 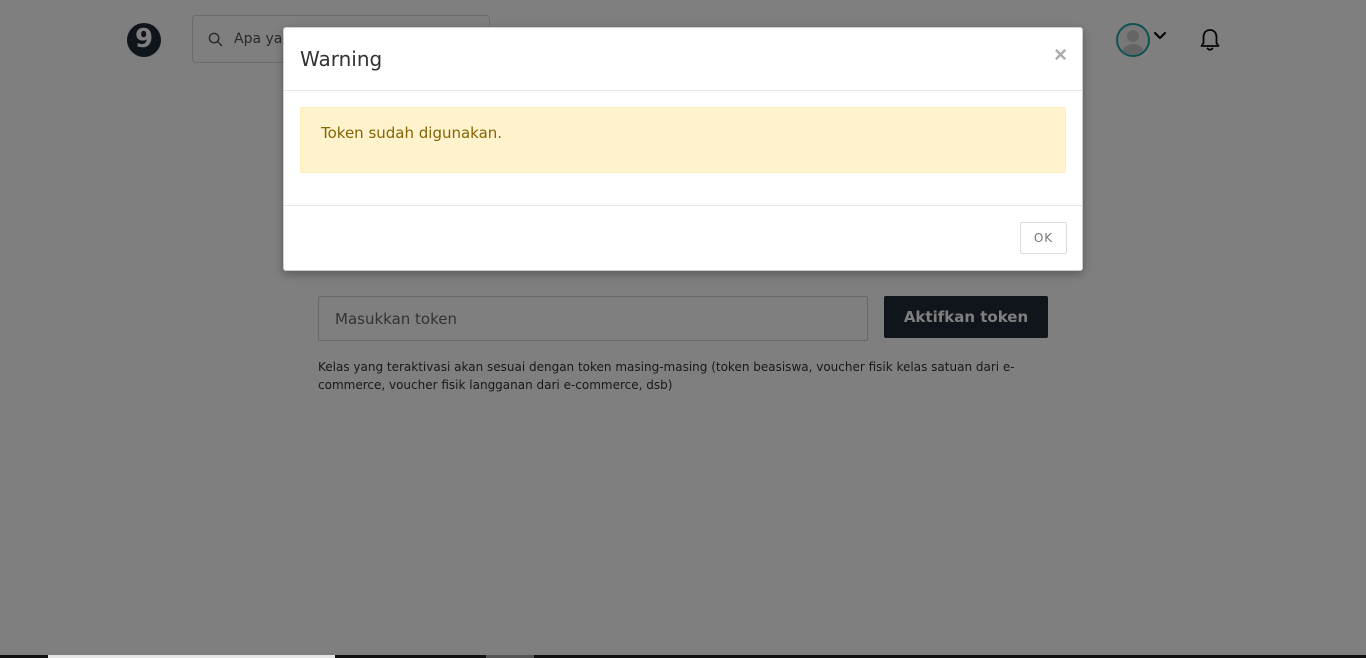 What do you see at coordinates (683, 237) in the screenshot?
I see `modal-footer: OK` at bounding box center [683, 237].